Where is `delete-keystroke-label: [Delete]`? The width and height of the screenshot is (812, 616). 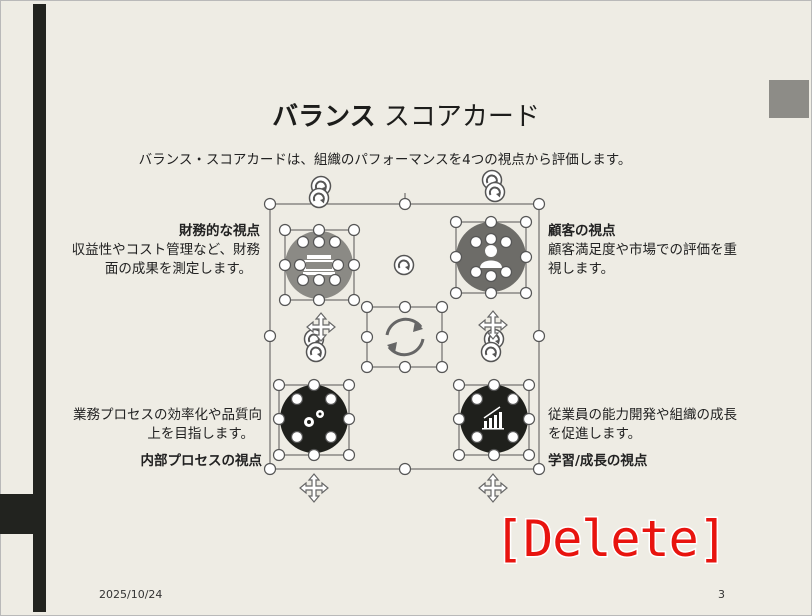 delete-keystroke-label: [Delete] is located at coordinates (611, 539).